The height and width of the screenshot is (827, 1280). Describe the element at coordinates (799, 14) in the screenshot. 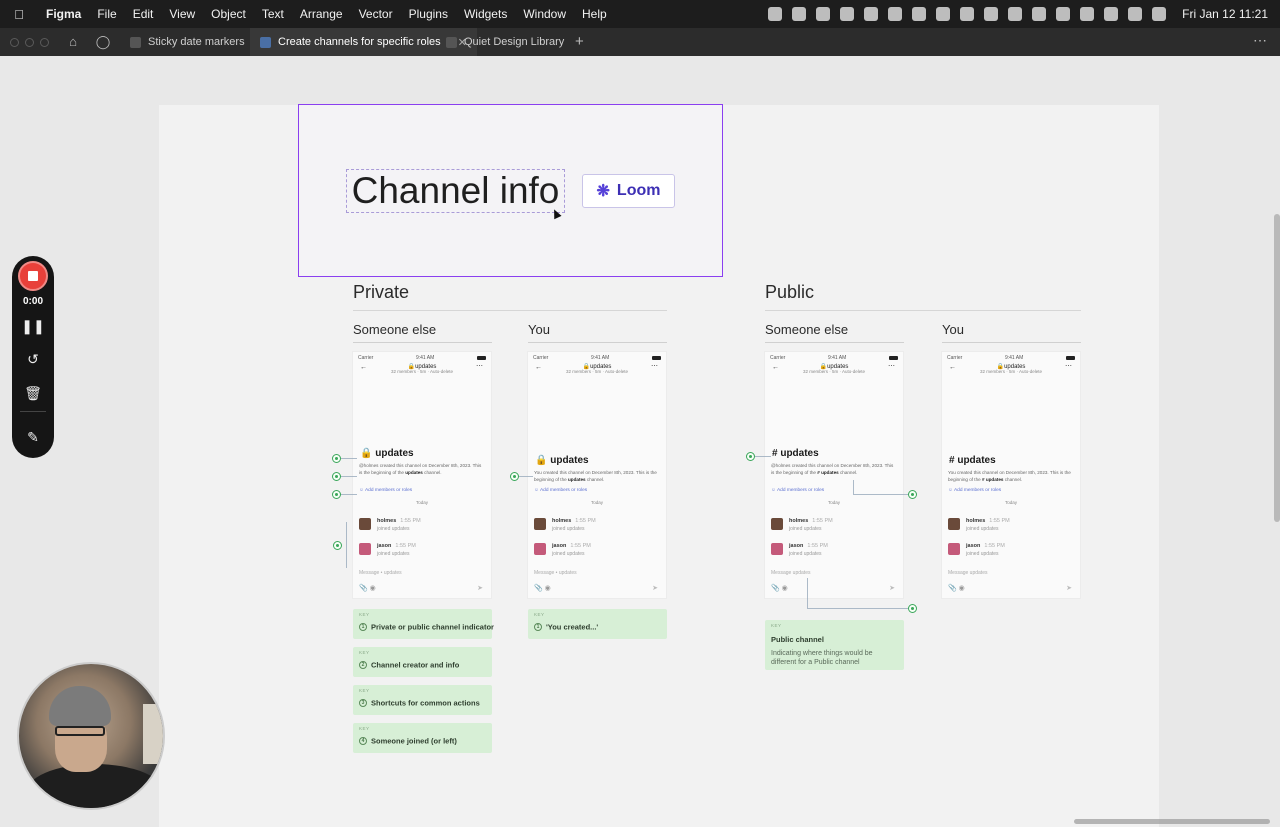

I see `dropbox-icon` at that location.